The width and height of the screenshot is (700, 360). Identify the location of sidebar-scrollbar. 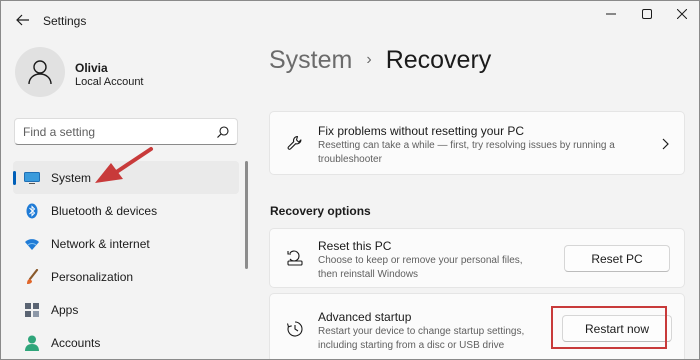
(246, 215).